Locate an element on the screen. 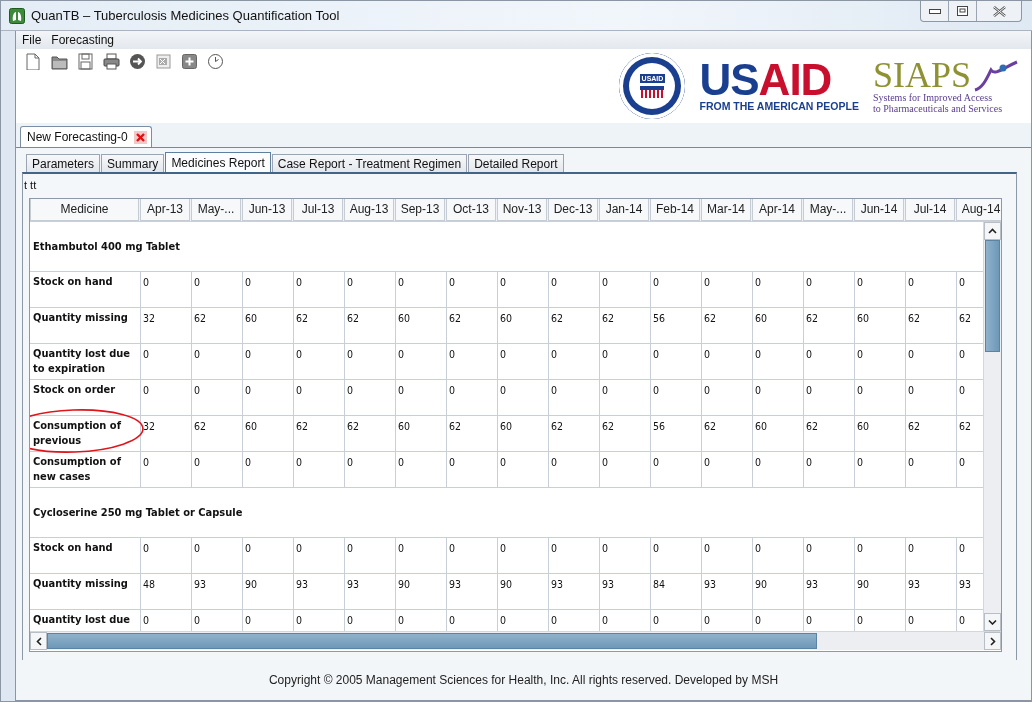 This screenshot has height=702, width=1032. siaps-logo-text: SIAPS is located at coordinates (921, 75).